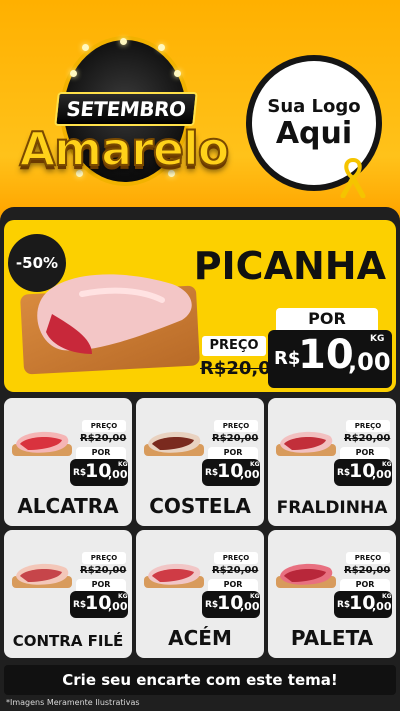 This screenshot has width=400, height=711. What do you see at coordinates (200, 680) in the screenshot?
I see `cta-banner: Crie seu encarte com este tema!` at bounding box center [200, 680].